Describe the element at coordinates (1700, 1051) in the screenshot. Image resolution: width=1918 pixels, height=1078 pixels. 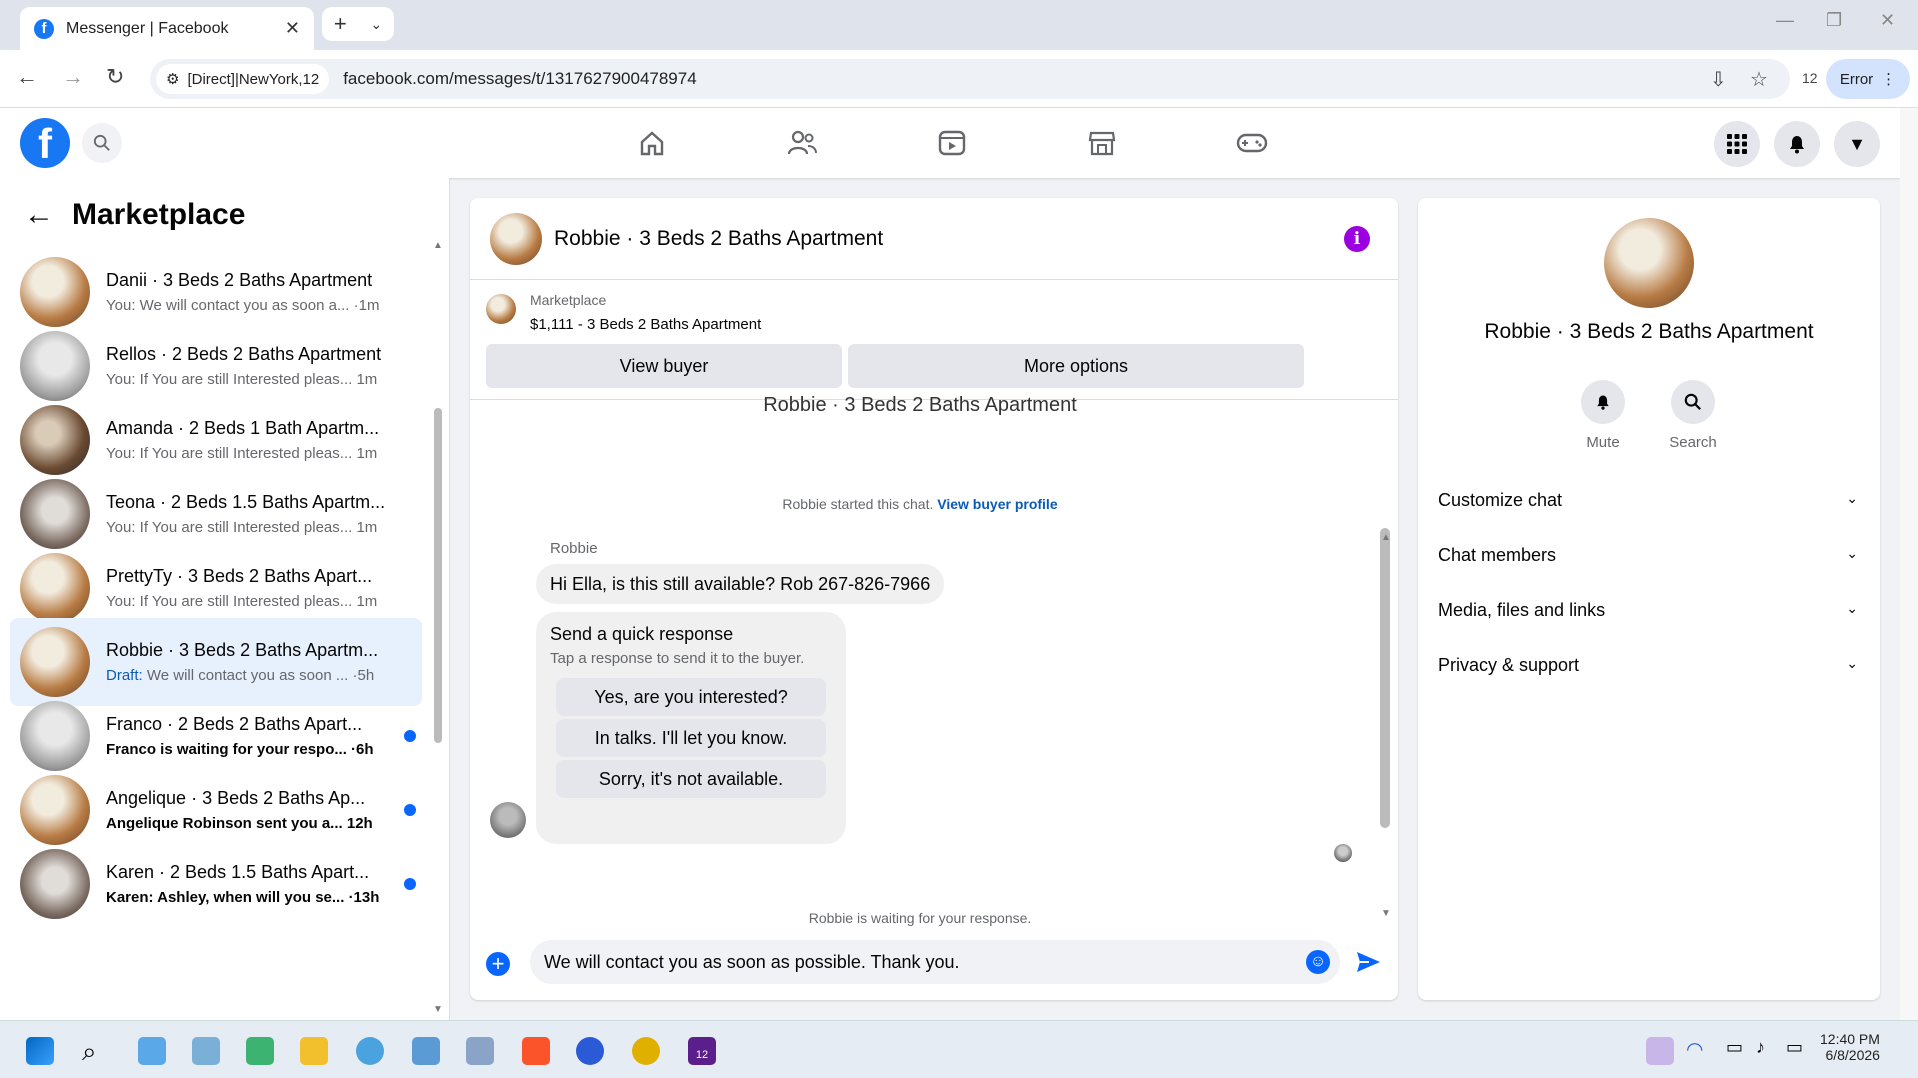
I see `vpn-icon: ◠` at that location.